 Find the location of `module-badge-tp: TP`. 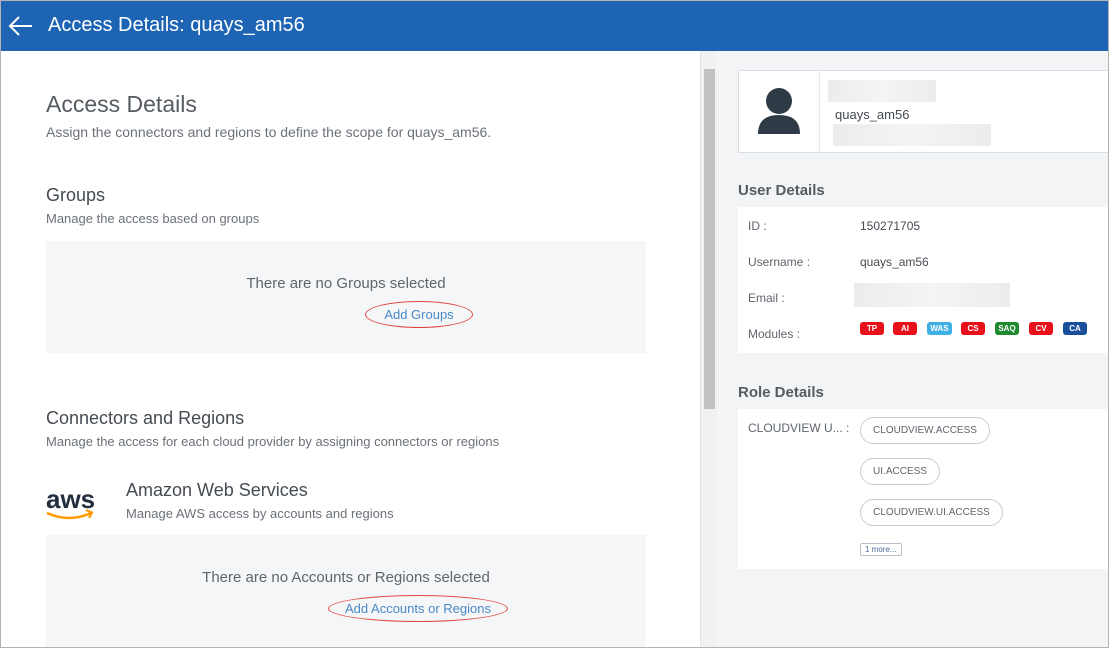

module-badge-tp: TP is located at coordinates (872, 328).